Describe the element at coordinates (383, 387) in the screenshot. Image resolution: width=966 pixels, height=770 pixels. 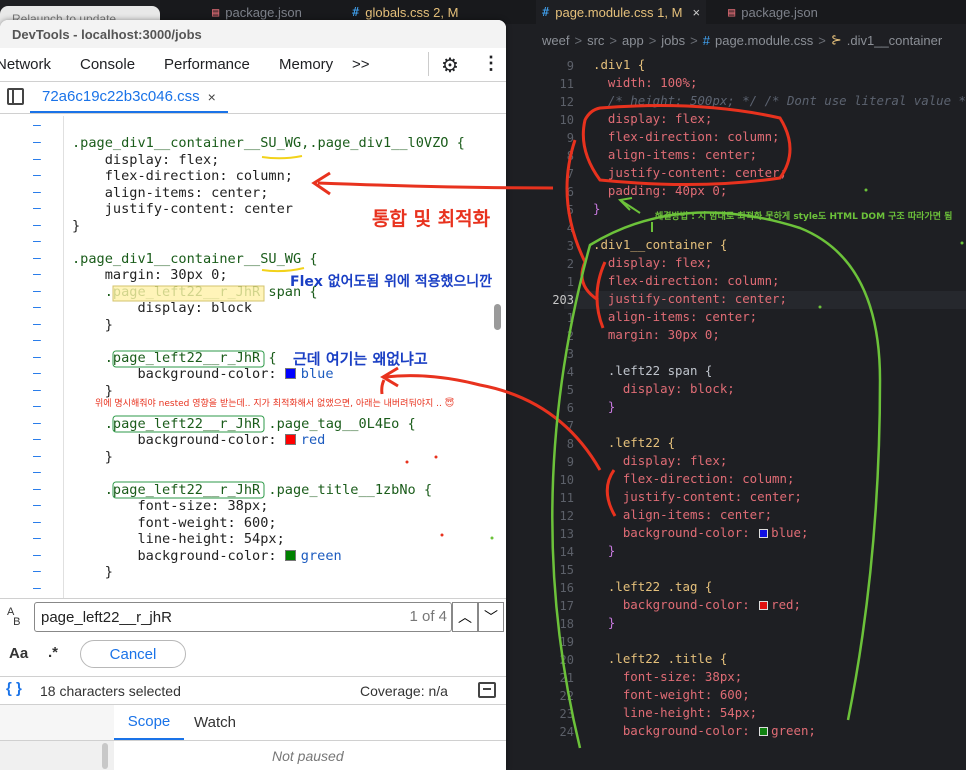
I see `red-tick` at that location.